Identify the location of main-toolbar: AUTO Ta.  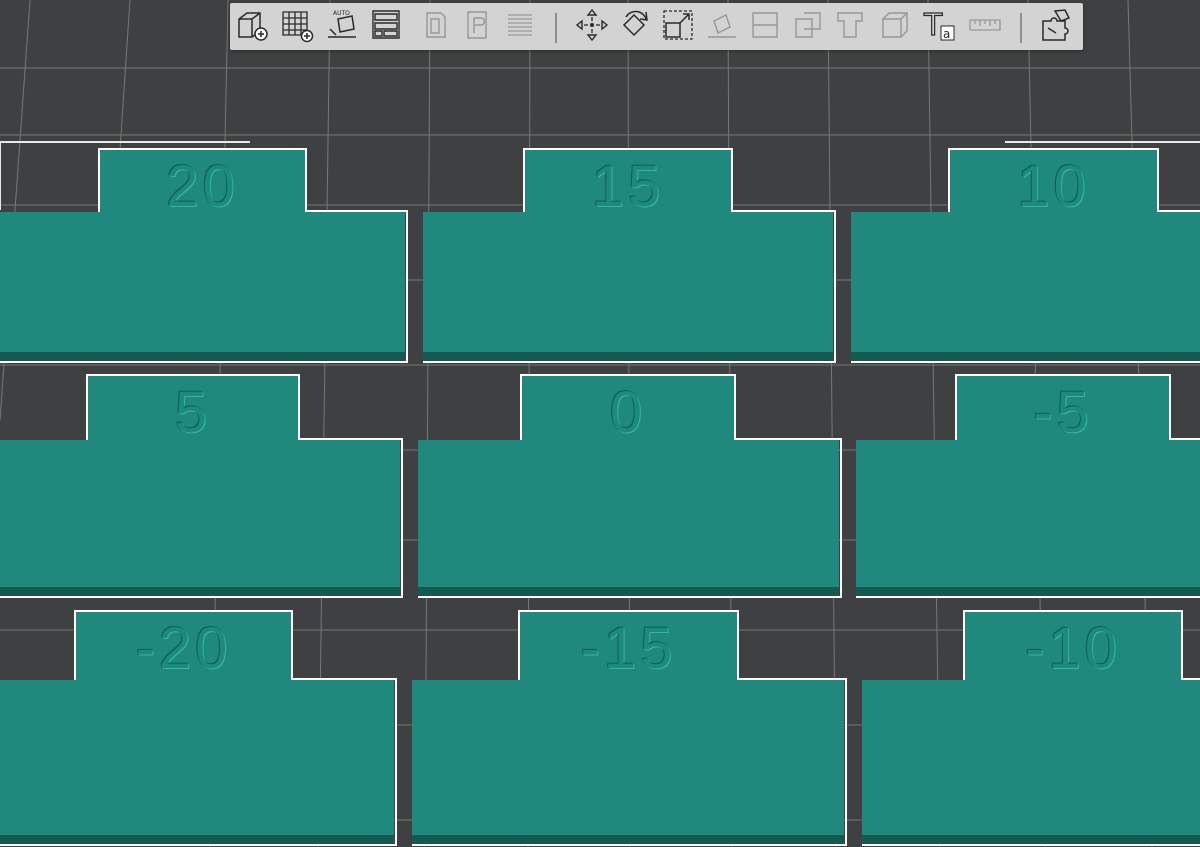
(656, 26).